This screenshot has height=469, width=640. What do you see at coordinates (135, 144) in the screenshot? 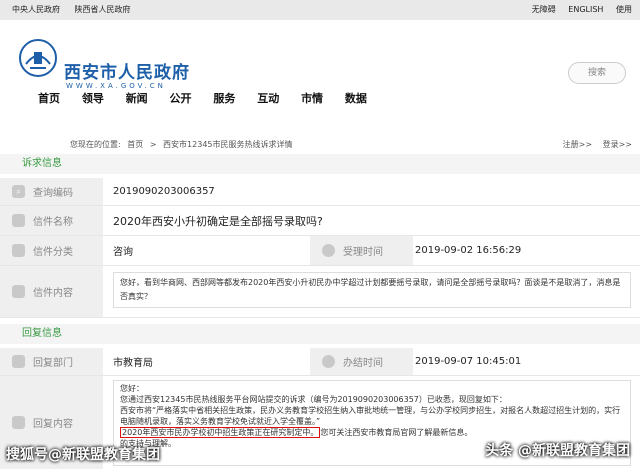
I see `breadcrumb-home: 首页` at bounding box center [135, 144].